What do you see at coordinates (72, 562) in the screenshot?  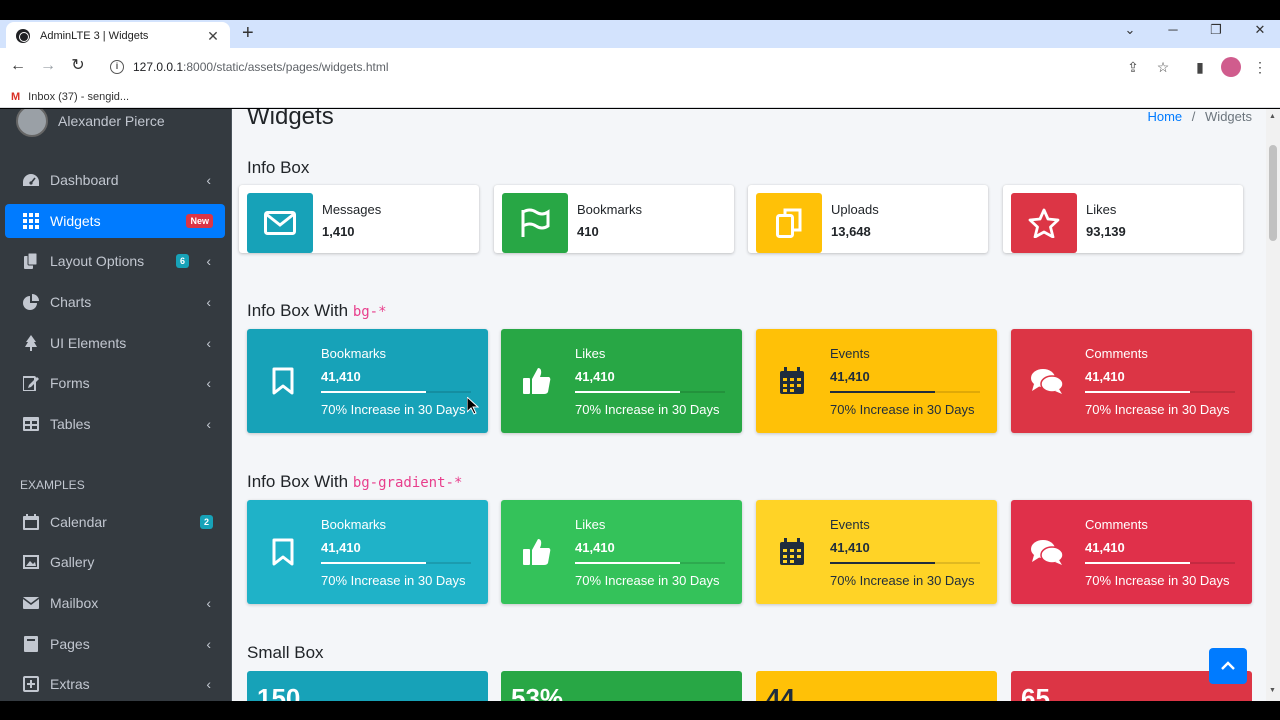 I see `sidebar-item-label: Gallery` at bounding box center [72, 562].